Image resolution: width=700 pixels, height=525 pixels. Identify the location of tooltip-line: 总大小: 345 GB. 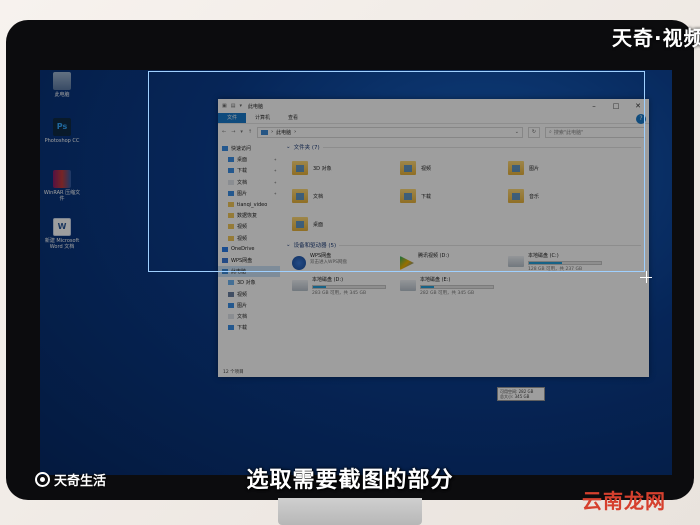
(515, 396).